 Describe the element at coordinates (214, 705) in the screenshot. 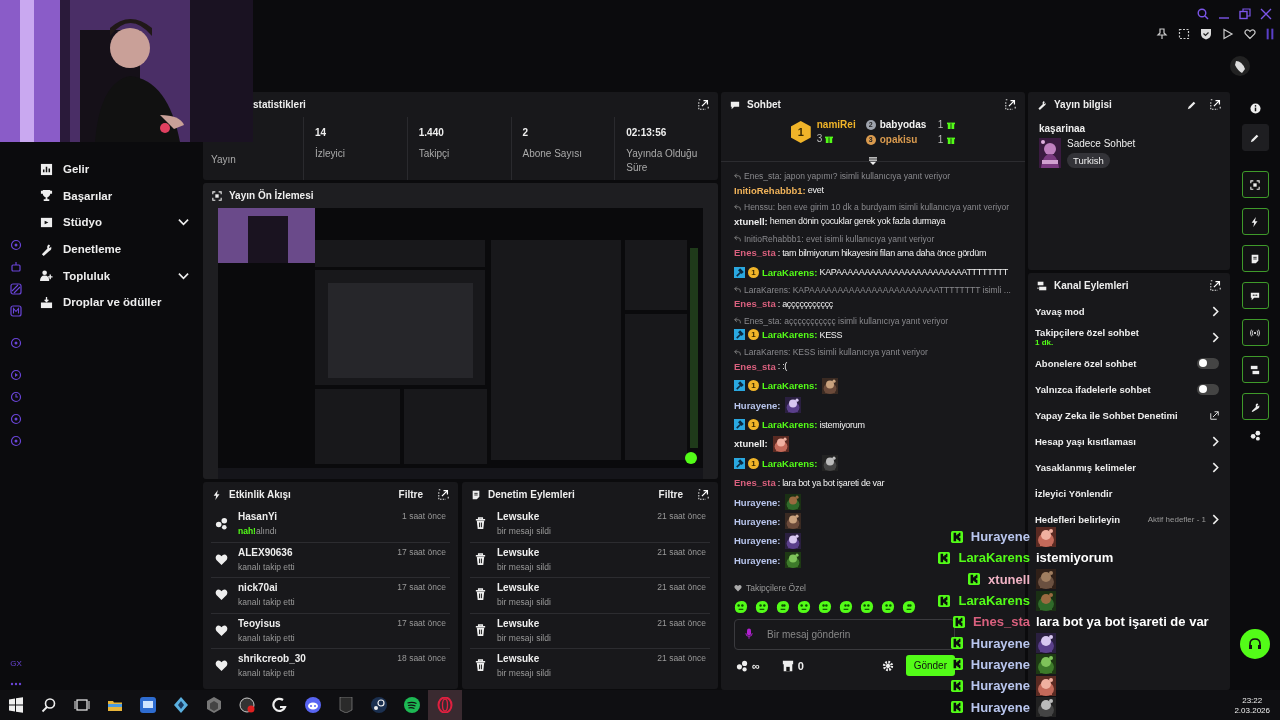

I see `hexagon-icon` at that location.